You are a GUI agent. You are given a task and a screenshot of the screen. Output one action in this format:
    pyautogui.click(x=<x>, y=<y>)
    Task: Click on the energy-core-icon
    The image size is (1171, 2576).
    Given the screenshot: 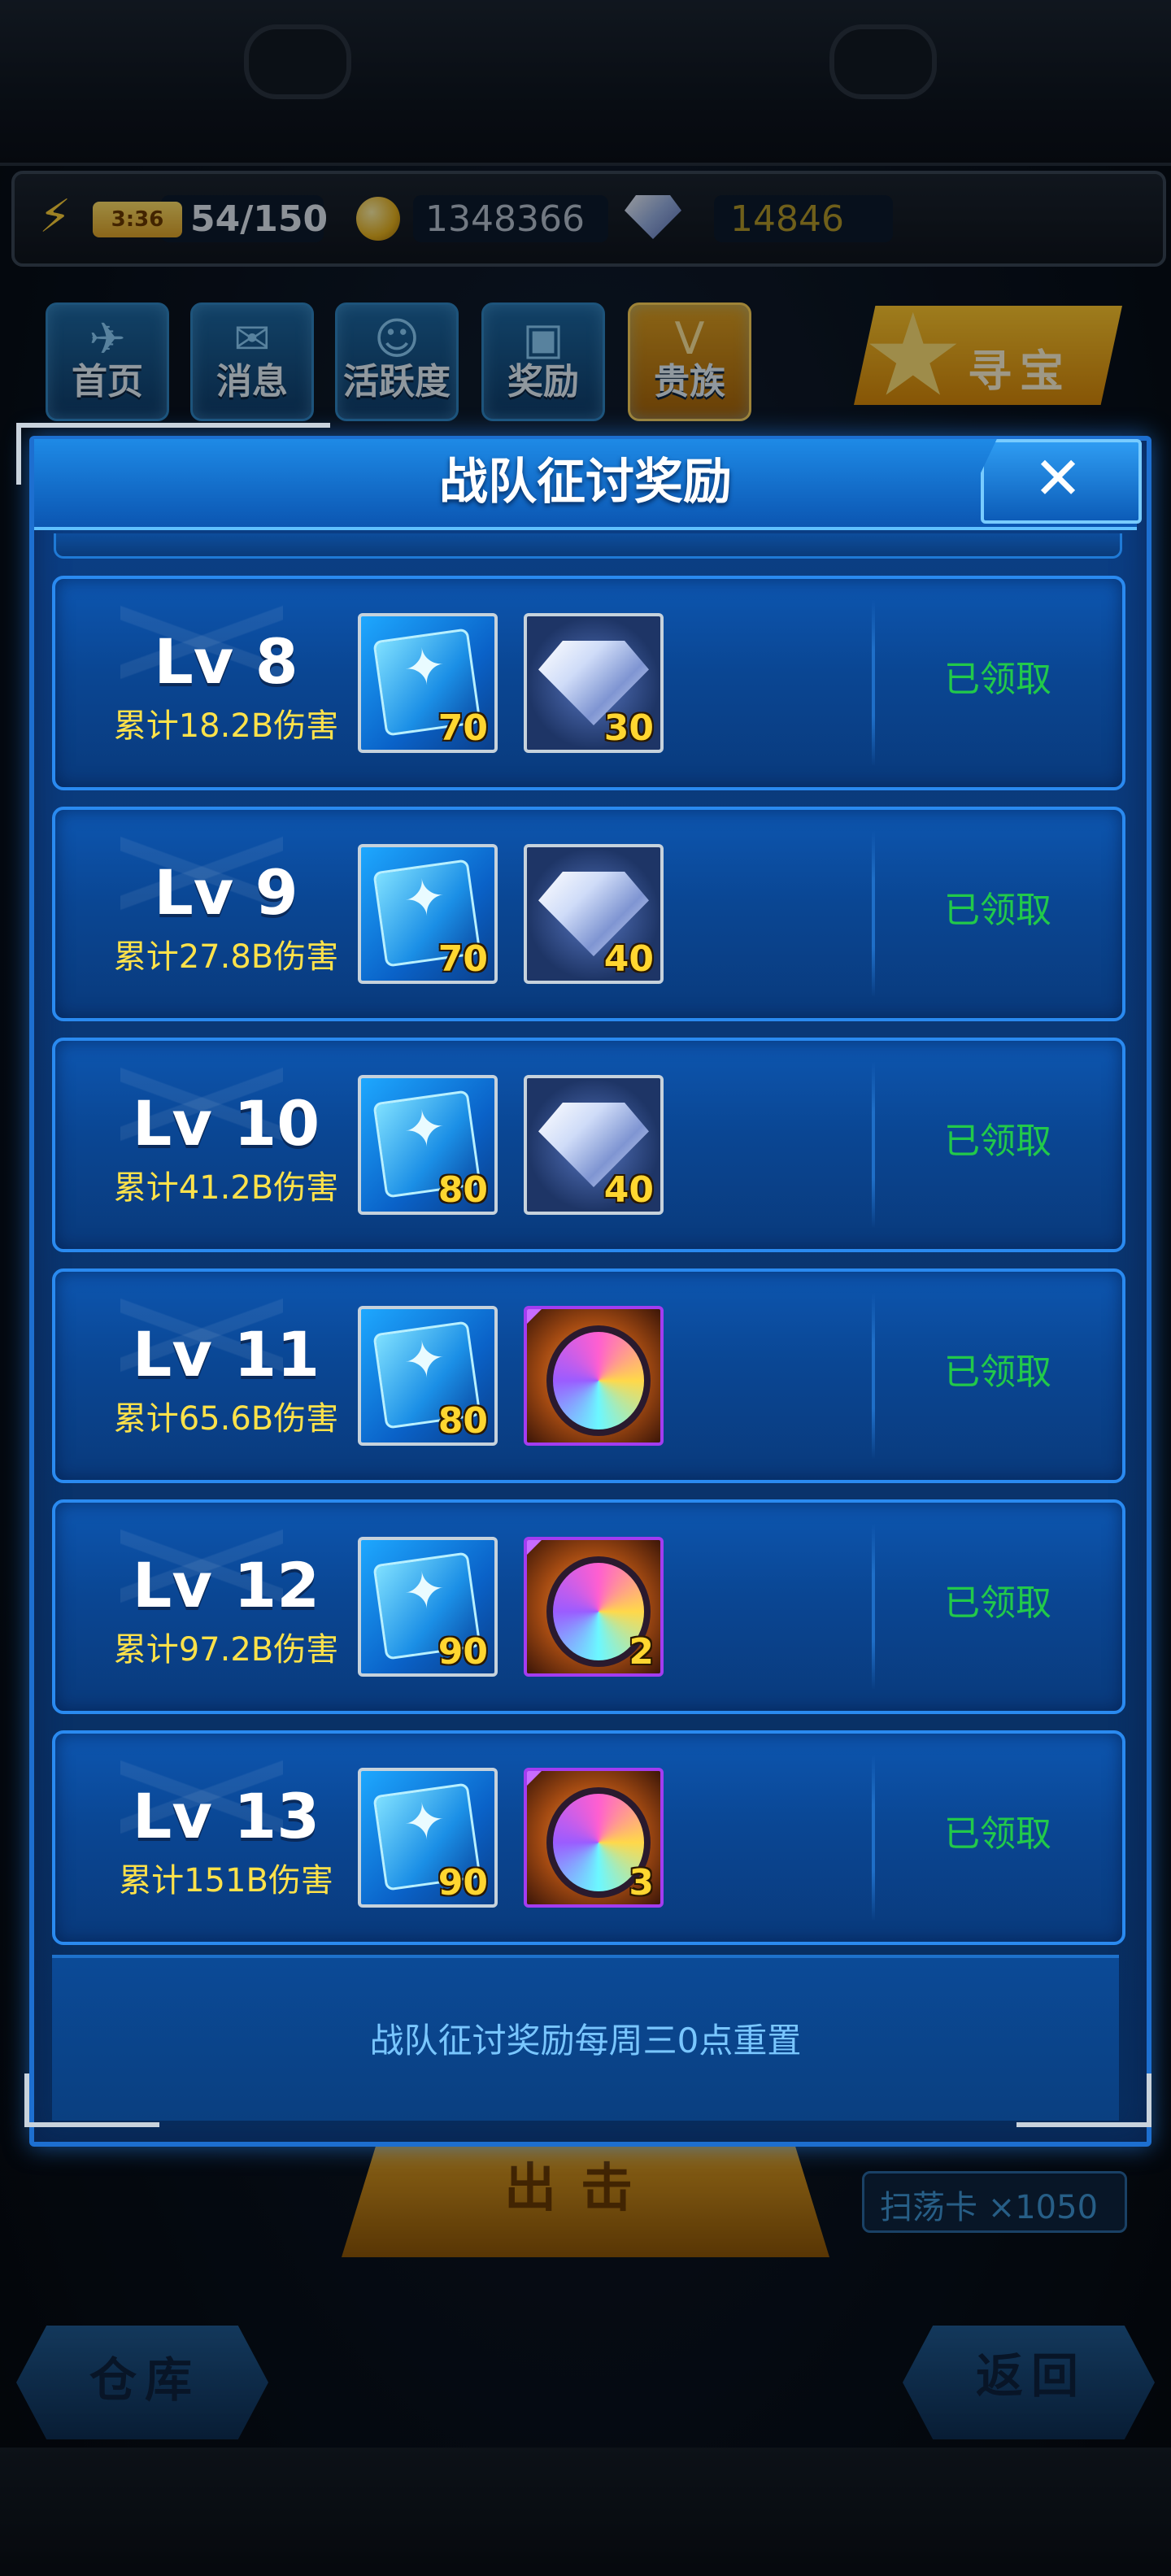 What is the action you would take?
    pyautogui.click(x=599, y=1381)
    